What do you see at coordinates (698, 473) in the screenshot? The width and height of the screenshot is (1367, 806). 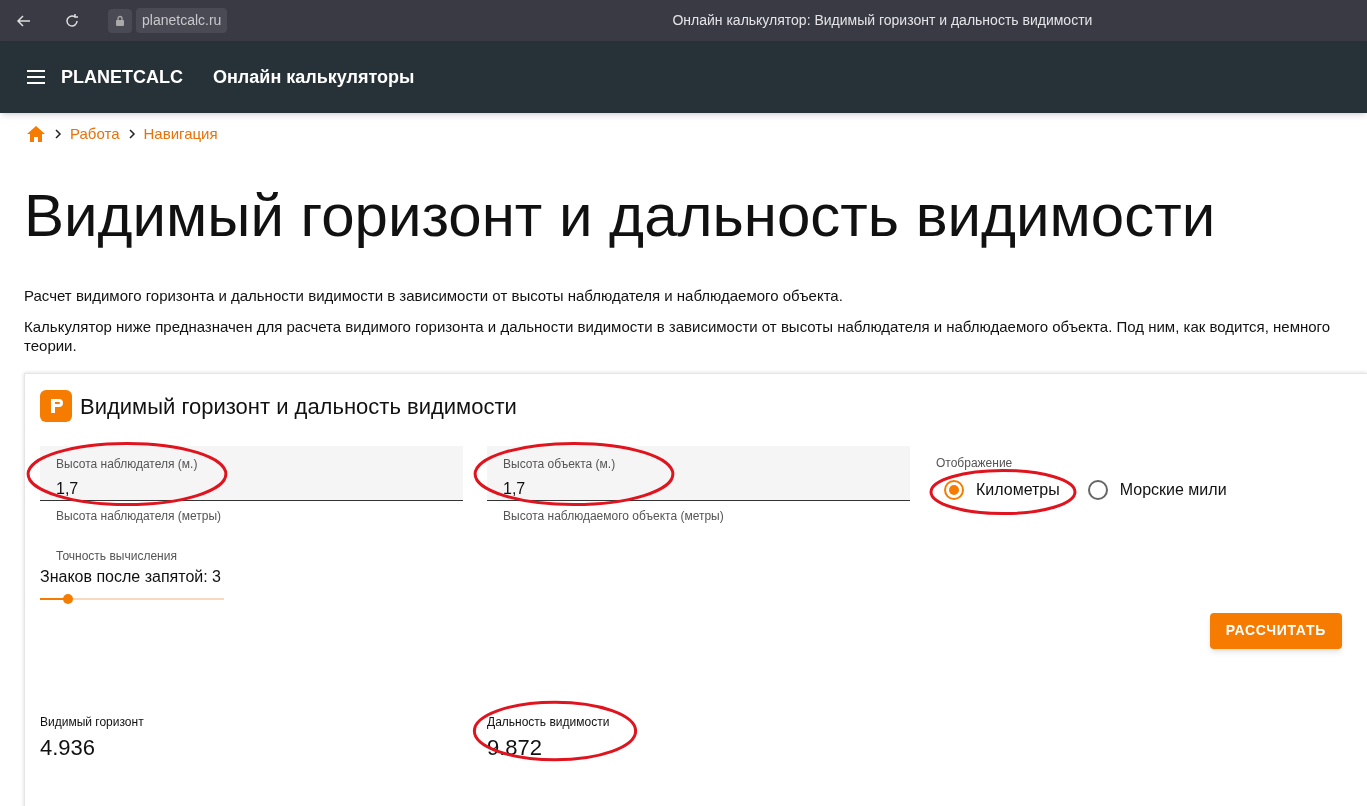 I see `input-field: Высота объекта (м.) 1,7` at bounding box center [698, 473].